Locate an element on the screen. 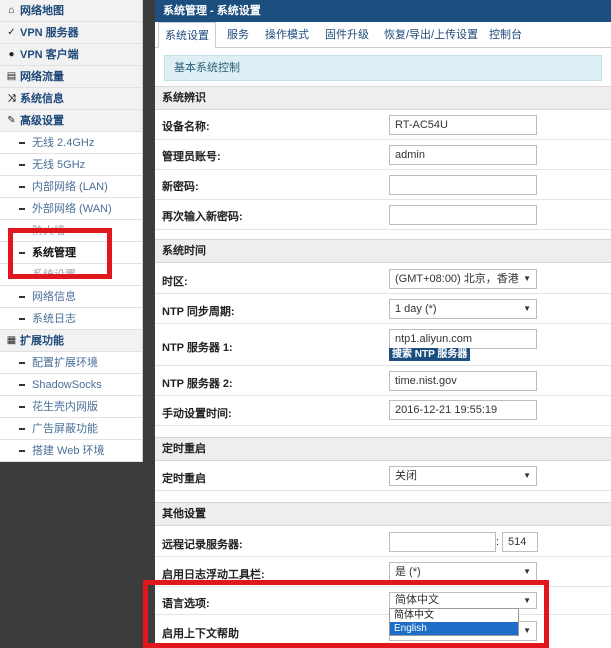 This screenshot has width=611, height=648. device-name-label: 设备名称: is located at coordinates (186, 127).